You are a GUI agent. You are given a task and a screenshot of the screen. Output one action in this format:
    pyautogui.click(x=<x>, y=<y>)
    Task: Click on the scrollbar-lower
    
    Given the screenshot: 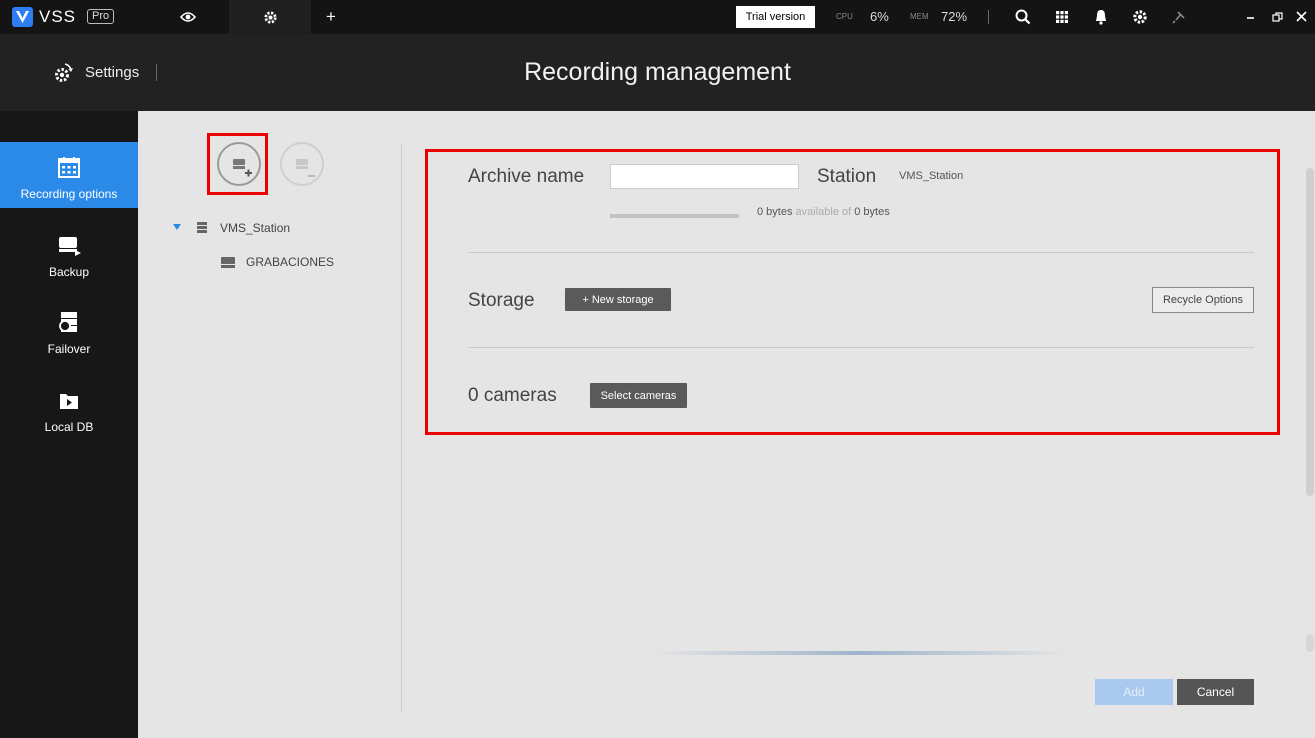 What is the action you would take?
    pyautogui.click(x=1310, y=643)
    